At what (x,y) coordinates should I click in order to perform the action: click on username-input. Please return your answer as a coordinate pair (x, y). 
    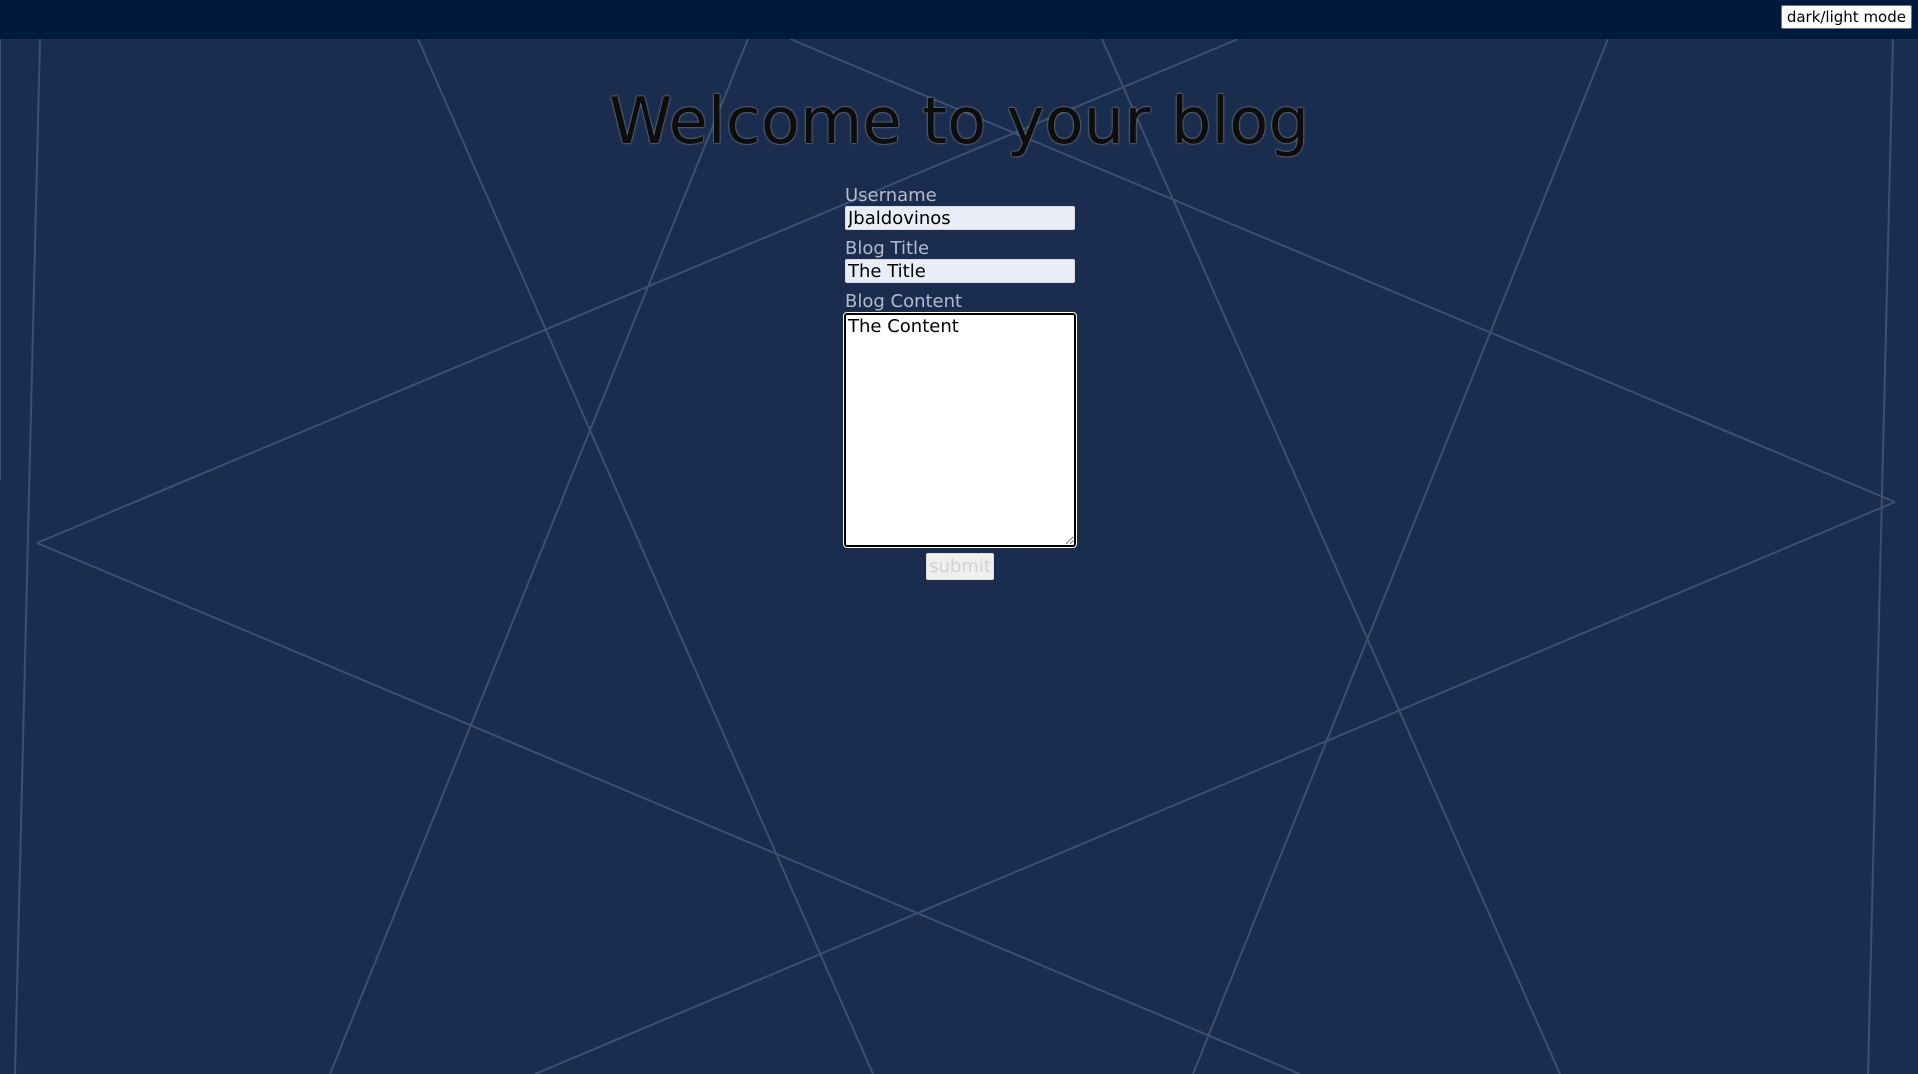
    Looking at the image, I should click on (960, 218).